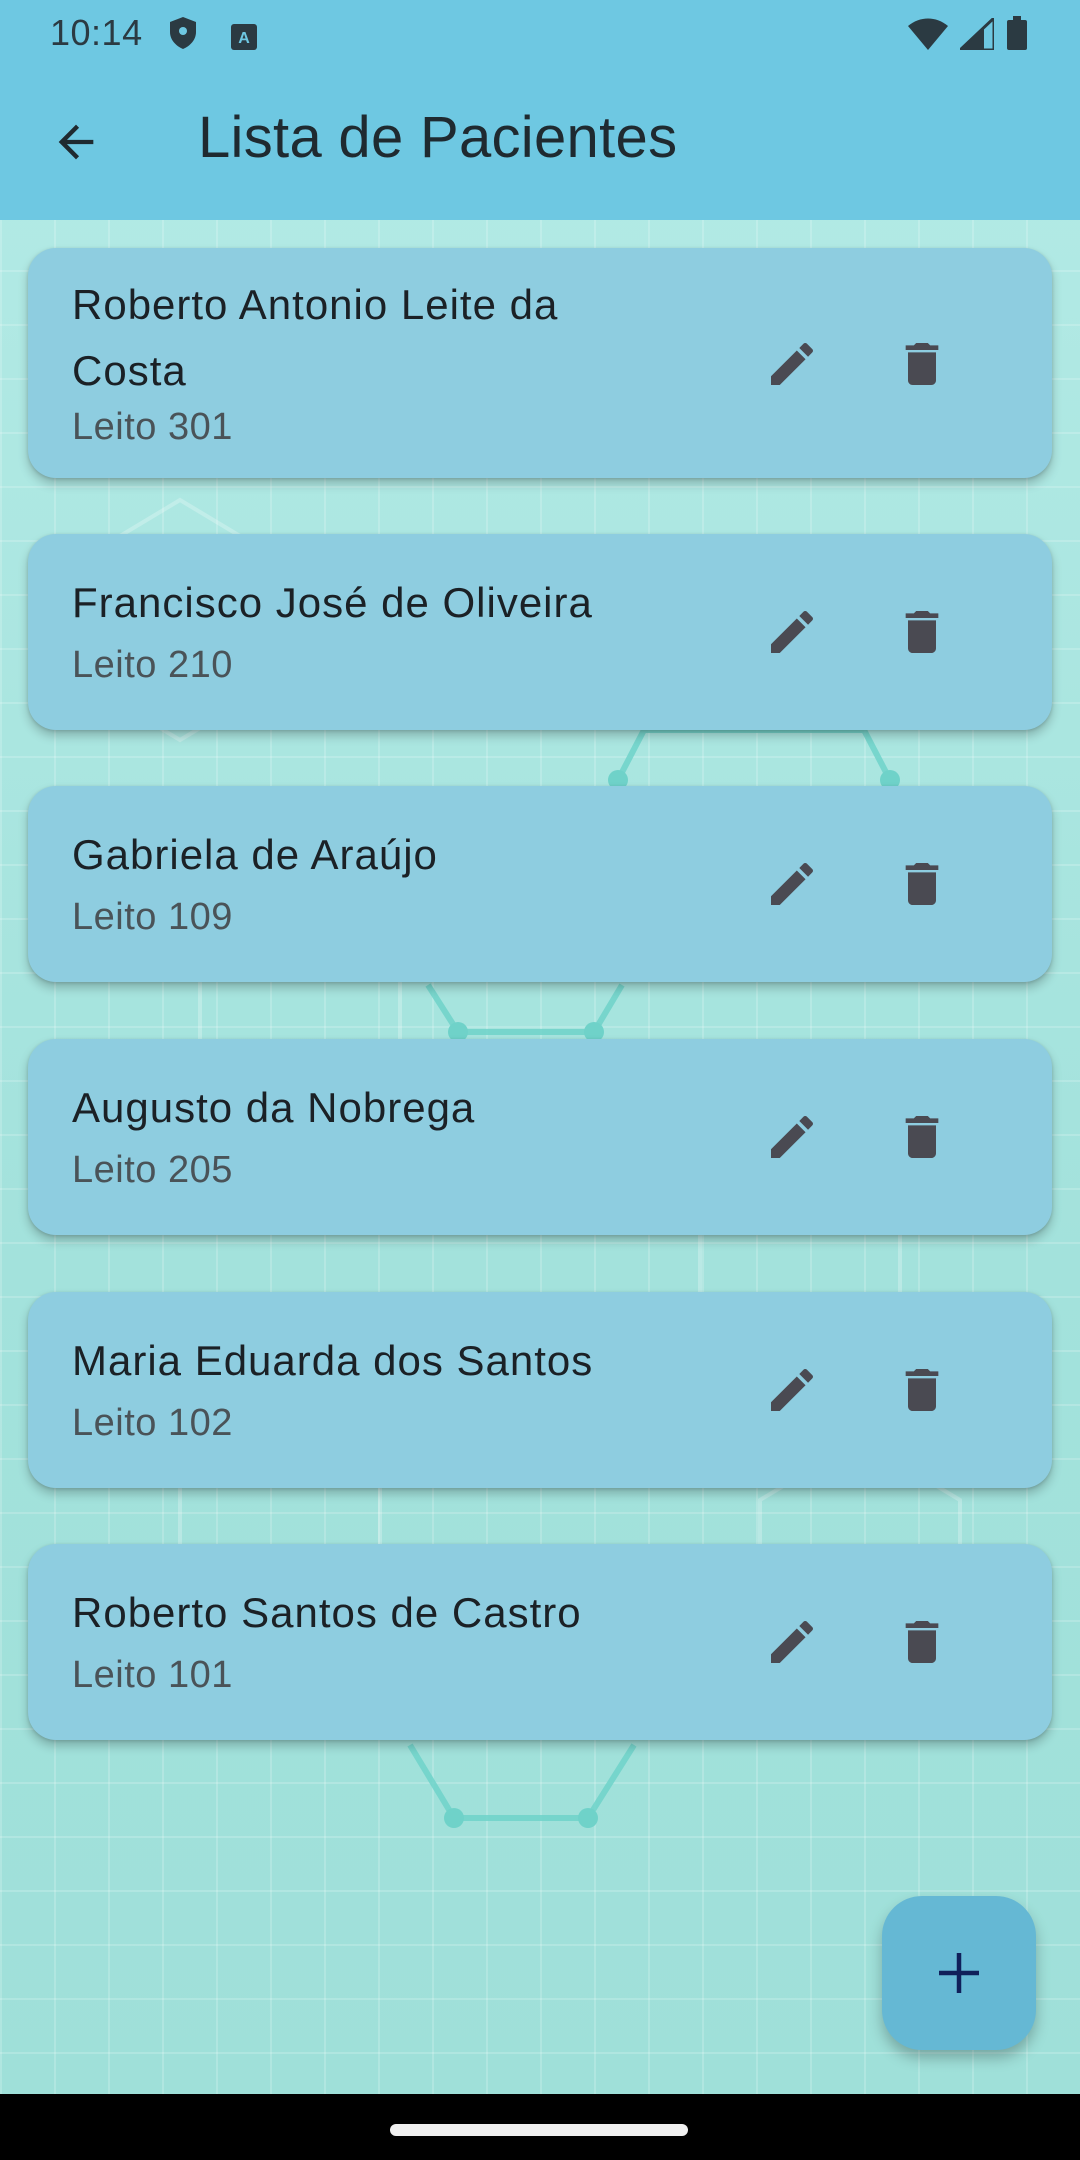 The width and height of the screenshot is (1080, 2160). I want to click on patient-name: Augusto da Nobrega, so click(274, 1107).